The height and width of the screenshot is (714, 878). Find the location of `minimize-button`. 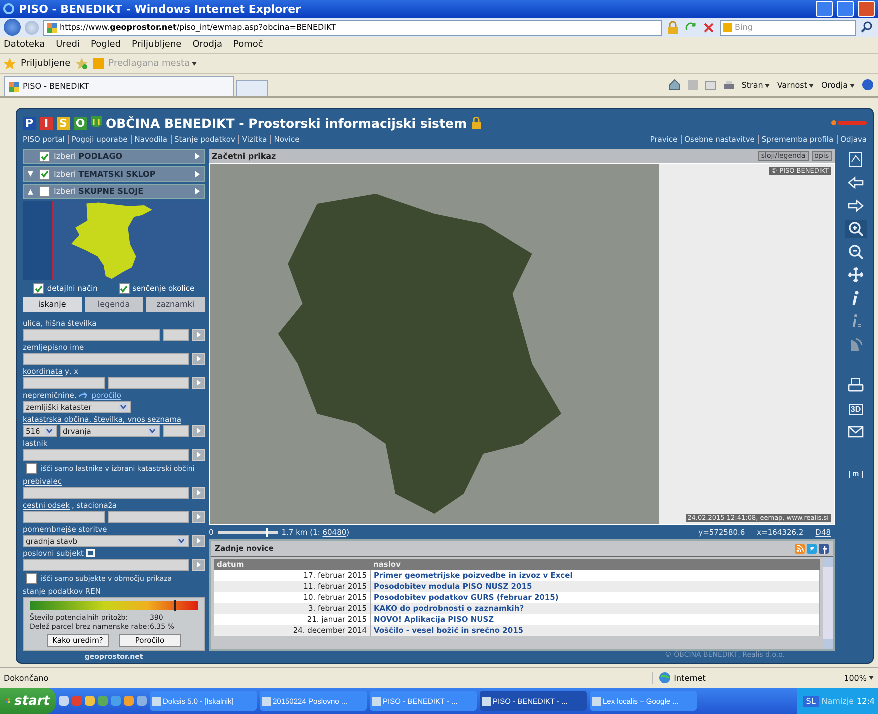

minimize-button is located at coordinates (824, 9).